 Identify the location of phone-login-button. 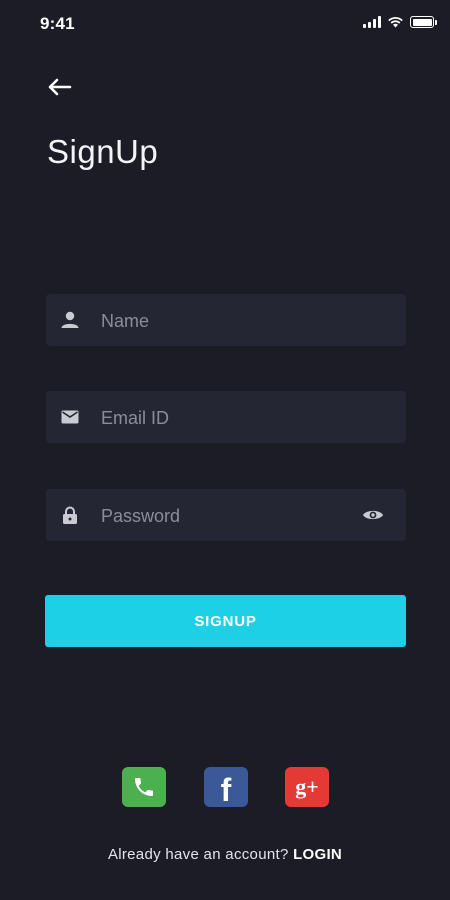
(144, 787).